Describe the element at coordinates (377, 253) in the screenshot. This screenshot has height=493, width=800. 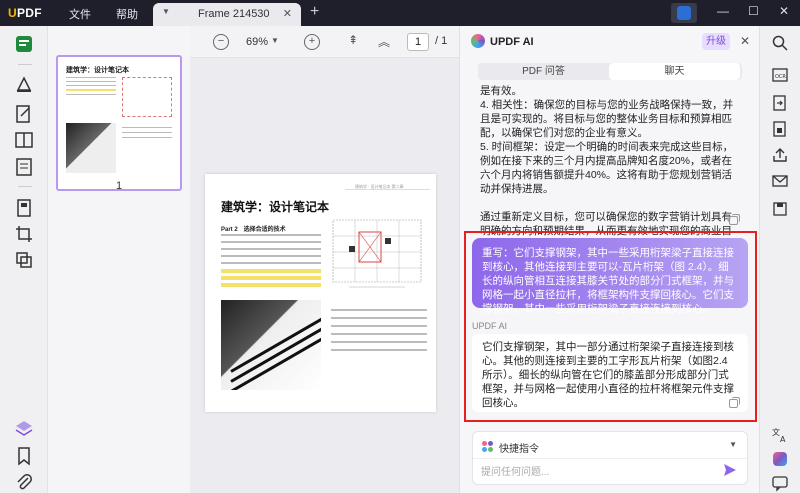
I see `floor-plan-figure` at that location.